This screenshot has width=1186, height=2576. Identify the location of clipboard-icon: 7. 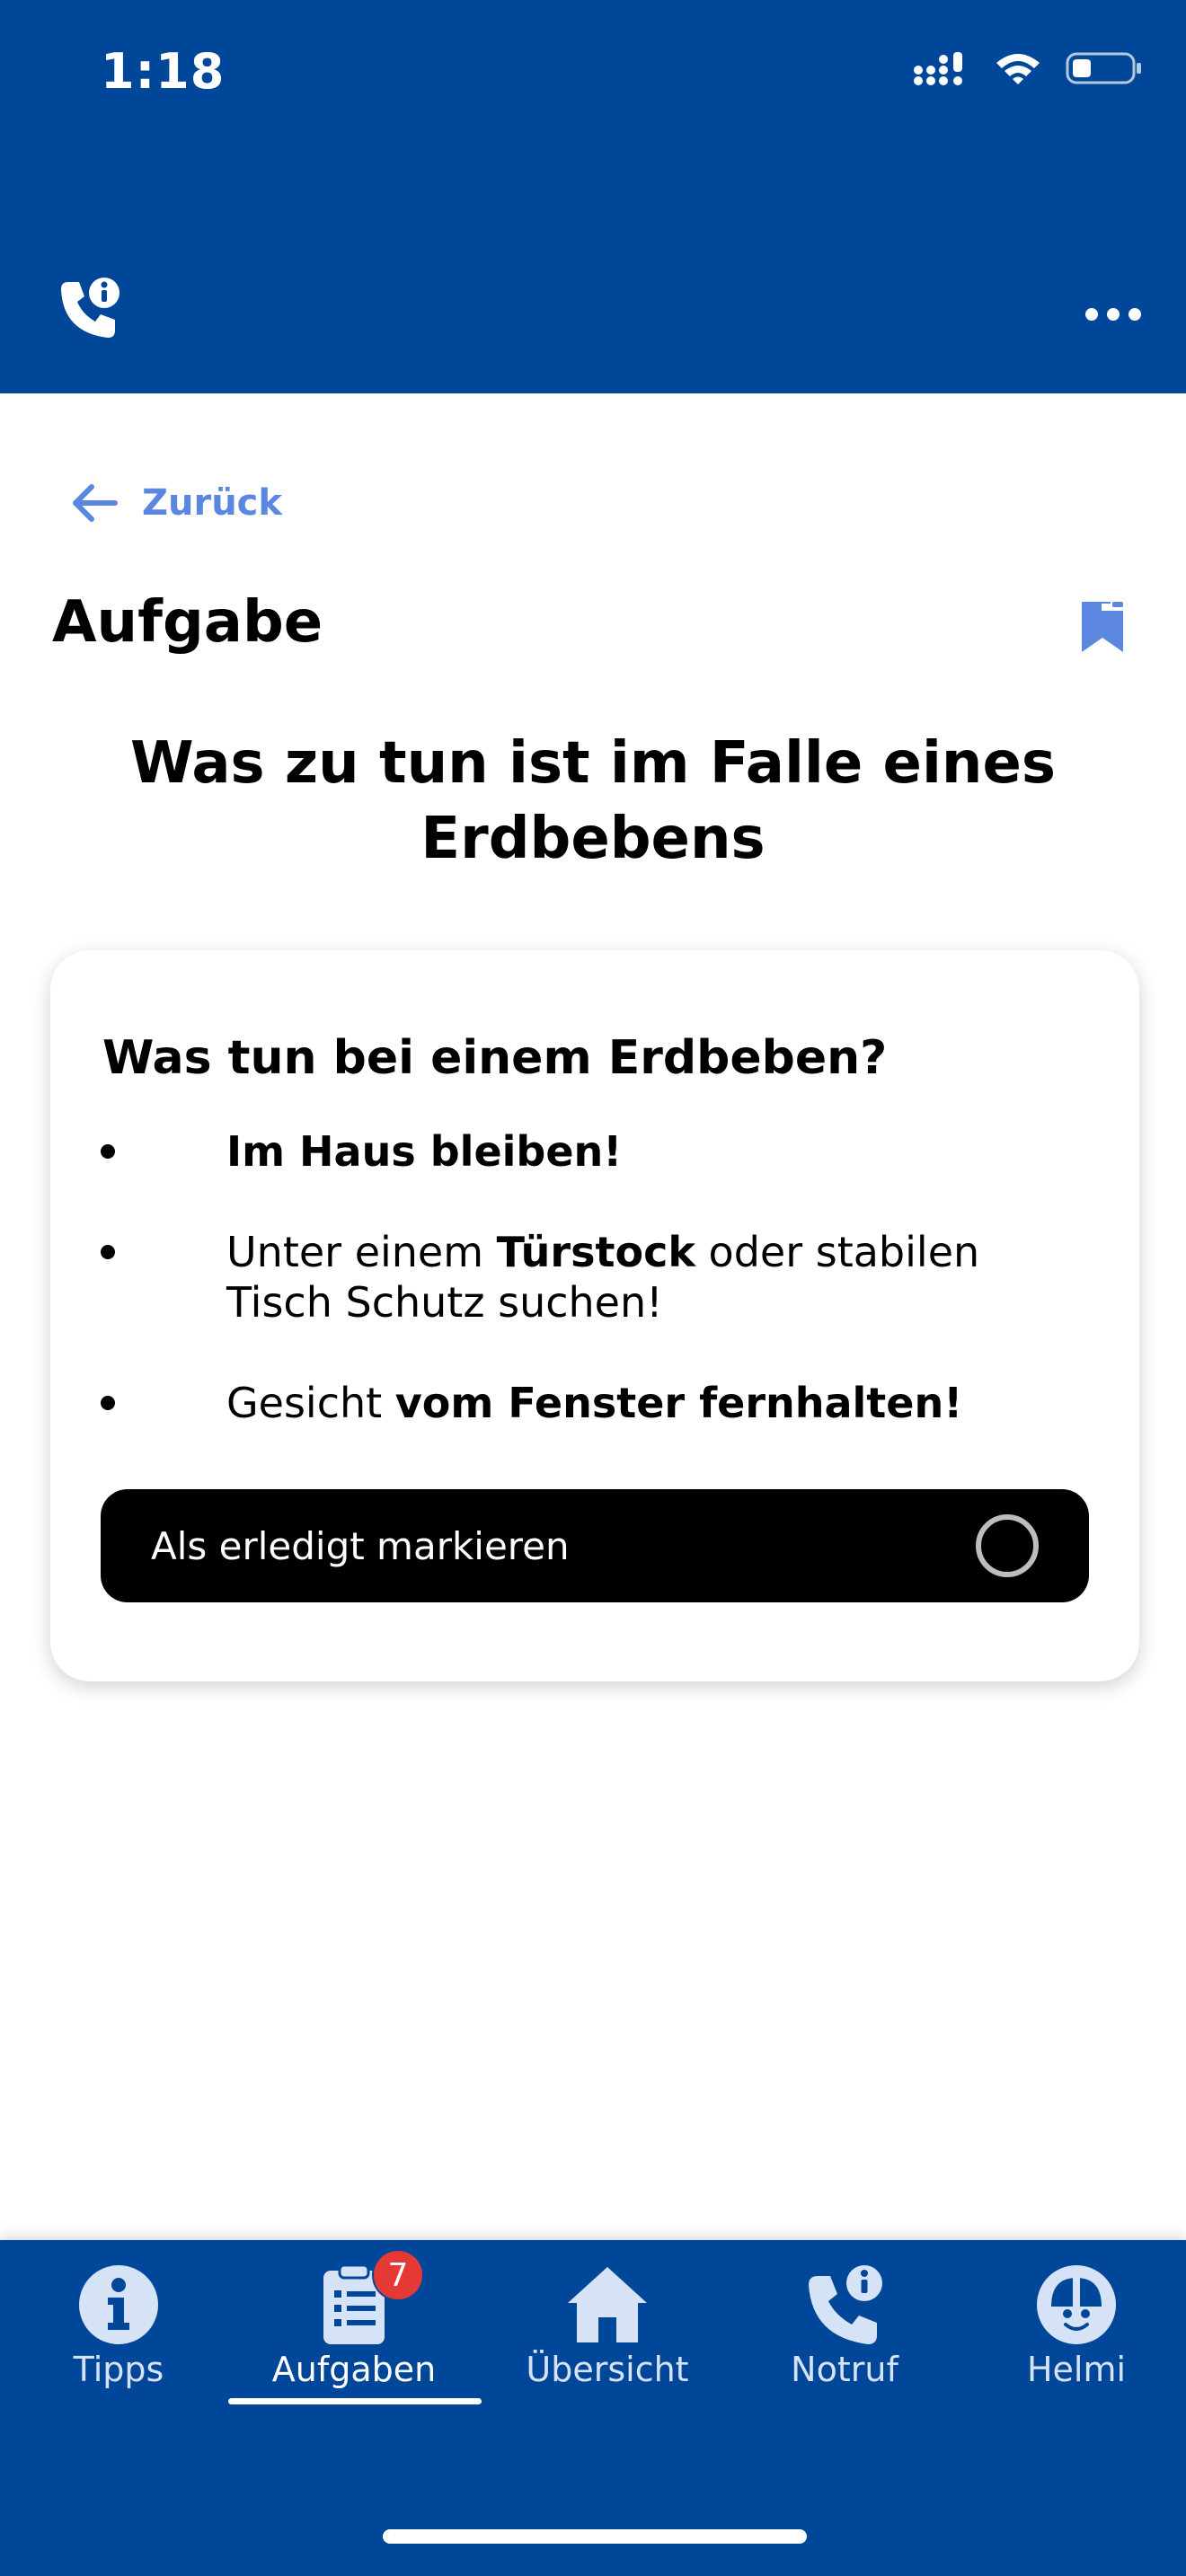
(367, 2298).